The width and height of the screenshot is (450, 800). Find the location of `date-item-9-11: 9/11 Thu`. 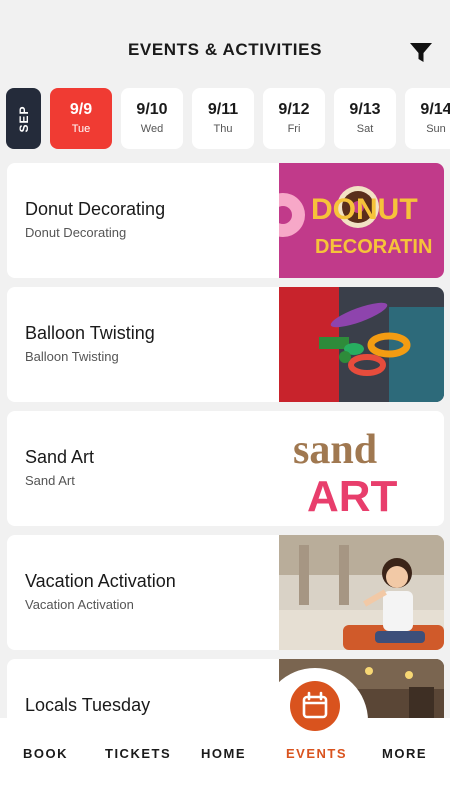

date-item-9-11: 9/11 Thu is located at coordinates (223, 118).